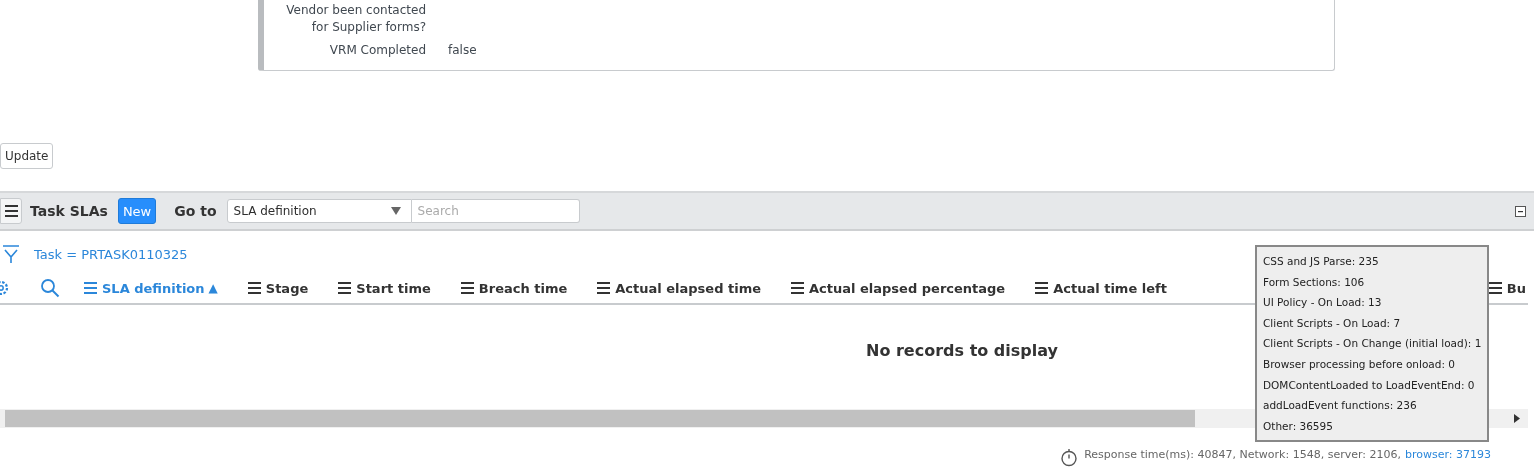  Describe the element at coordinates (600, 418) in the screenshot. I see `scrollbar-thumb` at that location.